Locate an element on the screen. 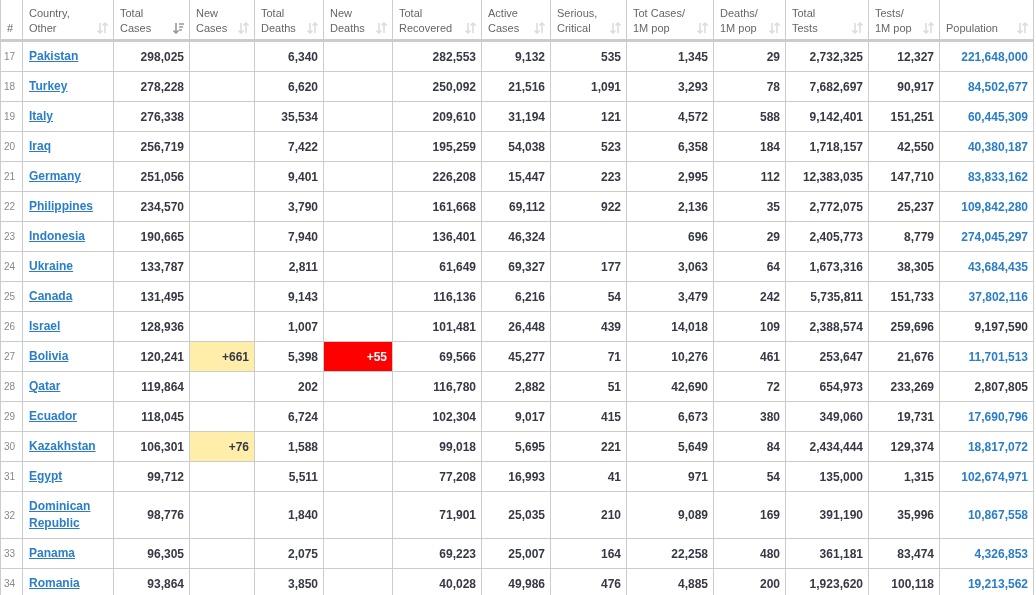  table-cell: 696 is located at coordinates (697, 236).